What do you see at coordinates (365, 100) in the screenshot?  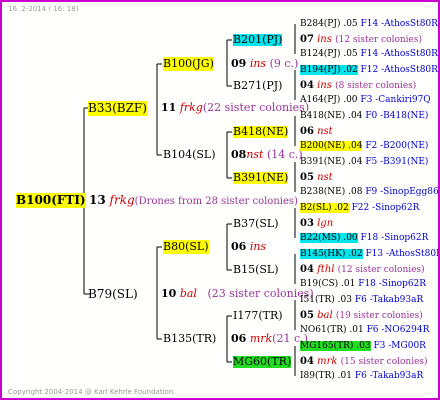 I see `gen4-bot-line: A164(PJ) .00 F3 -Cankiri97Q` at bounding box center [365, 100].